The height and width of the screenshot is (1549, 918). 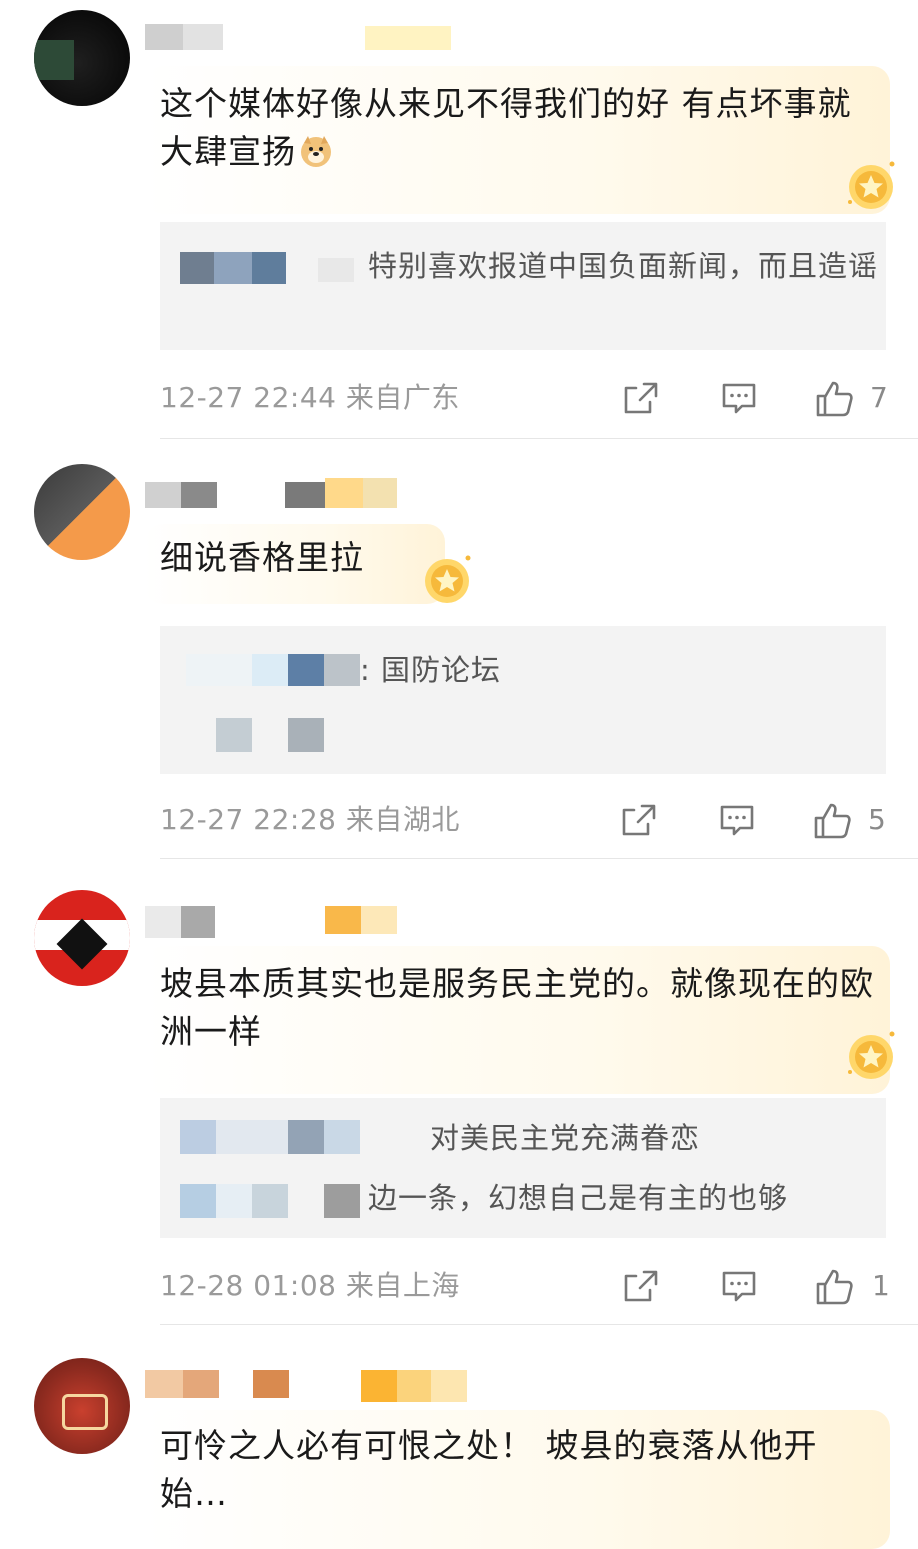 I want to click on reply-quote: 对美民主党充满眷恋 边一条，幻想自己是有主的也够, so click(x=523, y=1168).